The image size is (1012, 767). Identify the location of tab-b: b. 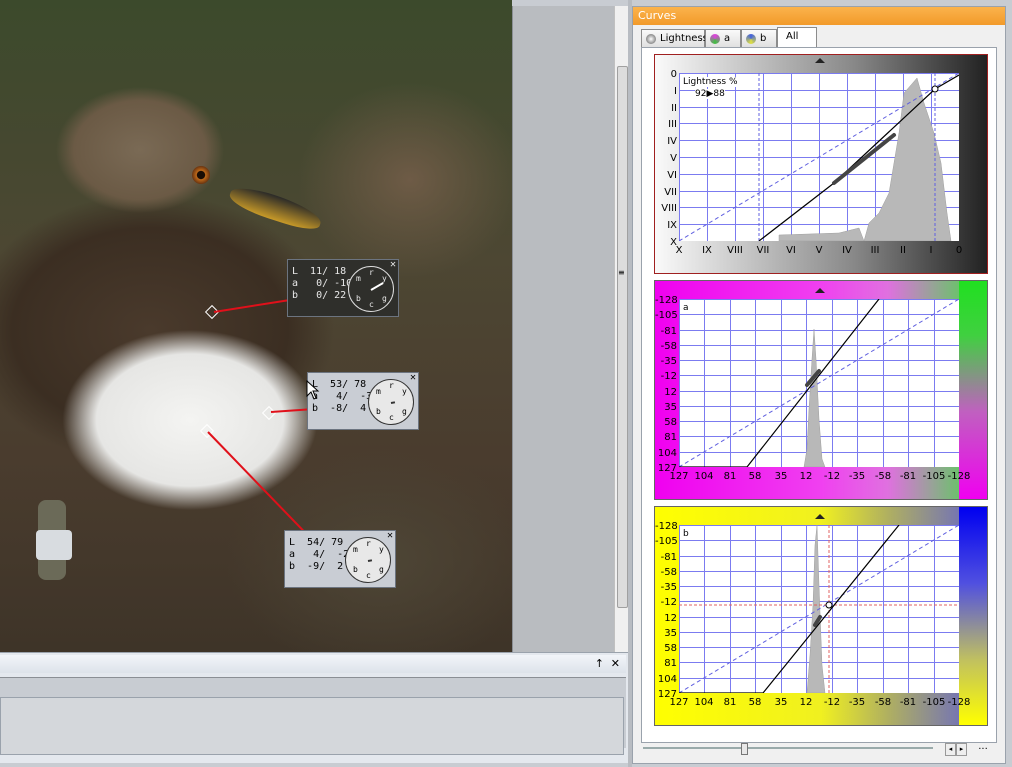
(759, 38).